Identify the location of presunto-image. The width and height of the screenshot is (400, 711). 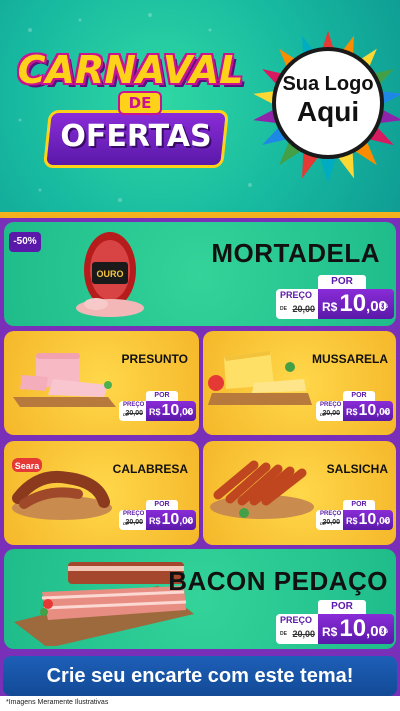
(64, 380).